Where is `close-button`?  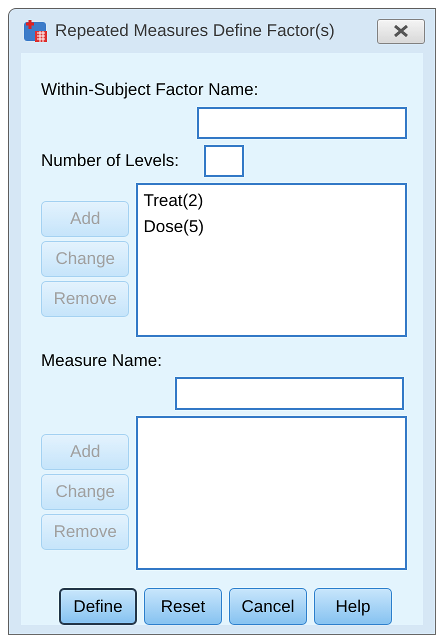 close-button is located at coordinates (401, 31).